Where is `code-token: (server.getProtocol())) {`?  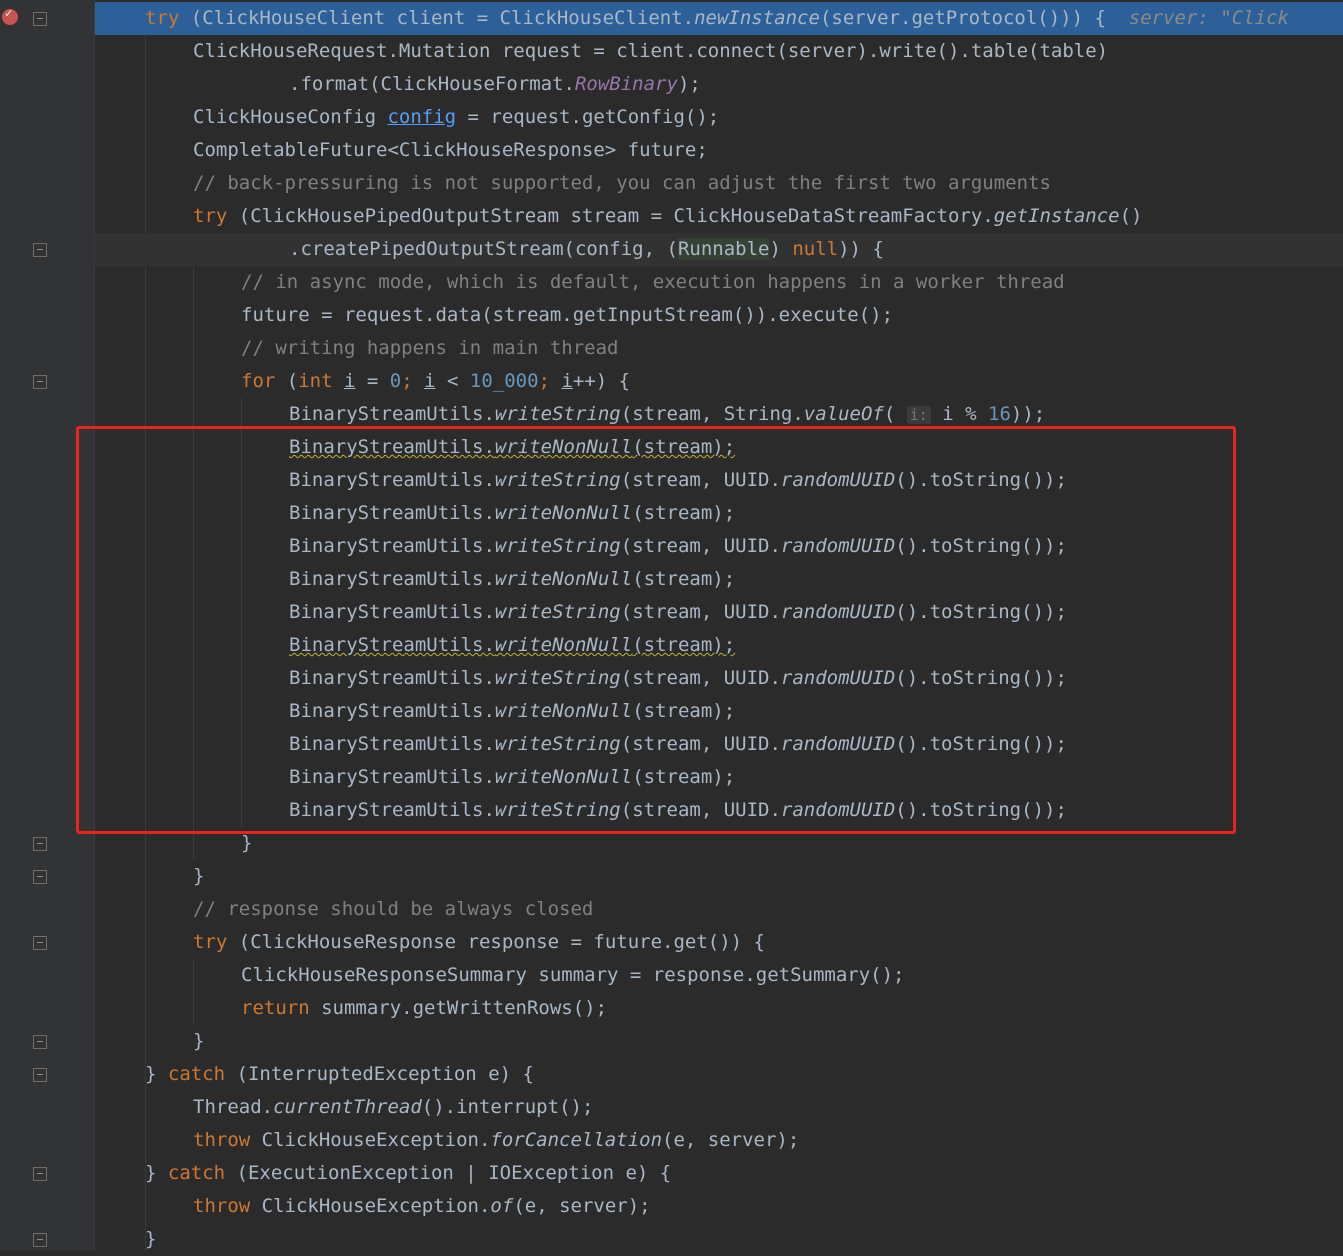
code-token: (server.getProtocol())) { is located at coordinates (962, 18).